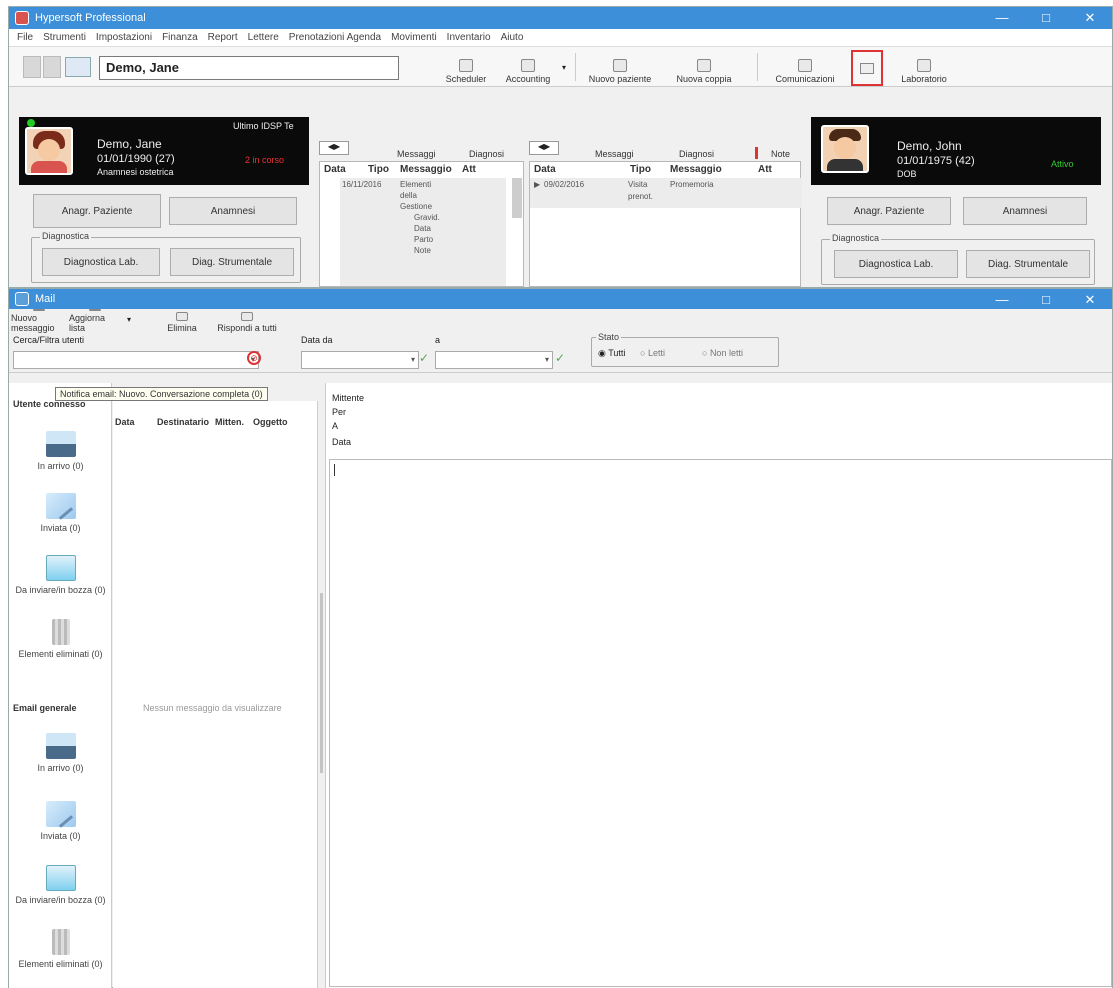 Image resolution: width=1113 pixels, height=988 pixels. I want to click on main-titlebar: Hypersoft Professional — □ ✕, so click(560, 18).